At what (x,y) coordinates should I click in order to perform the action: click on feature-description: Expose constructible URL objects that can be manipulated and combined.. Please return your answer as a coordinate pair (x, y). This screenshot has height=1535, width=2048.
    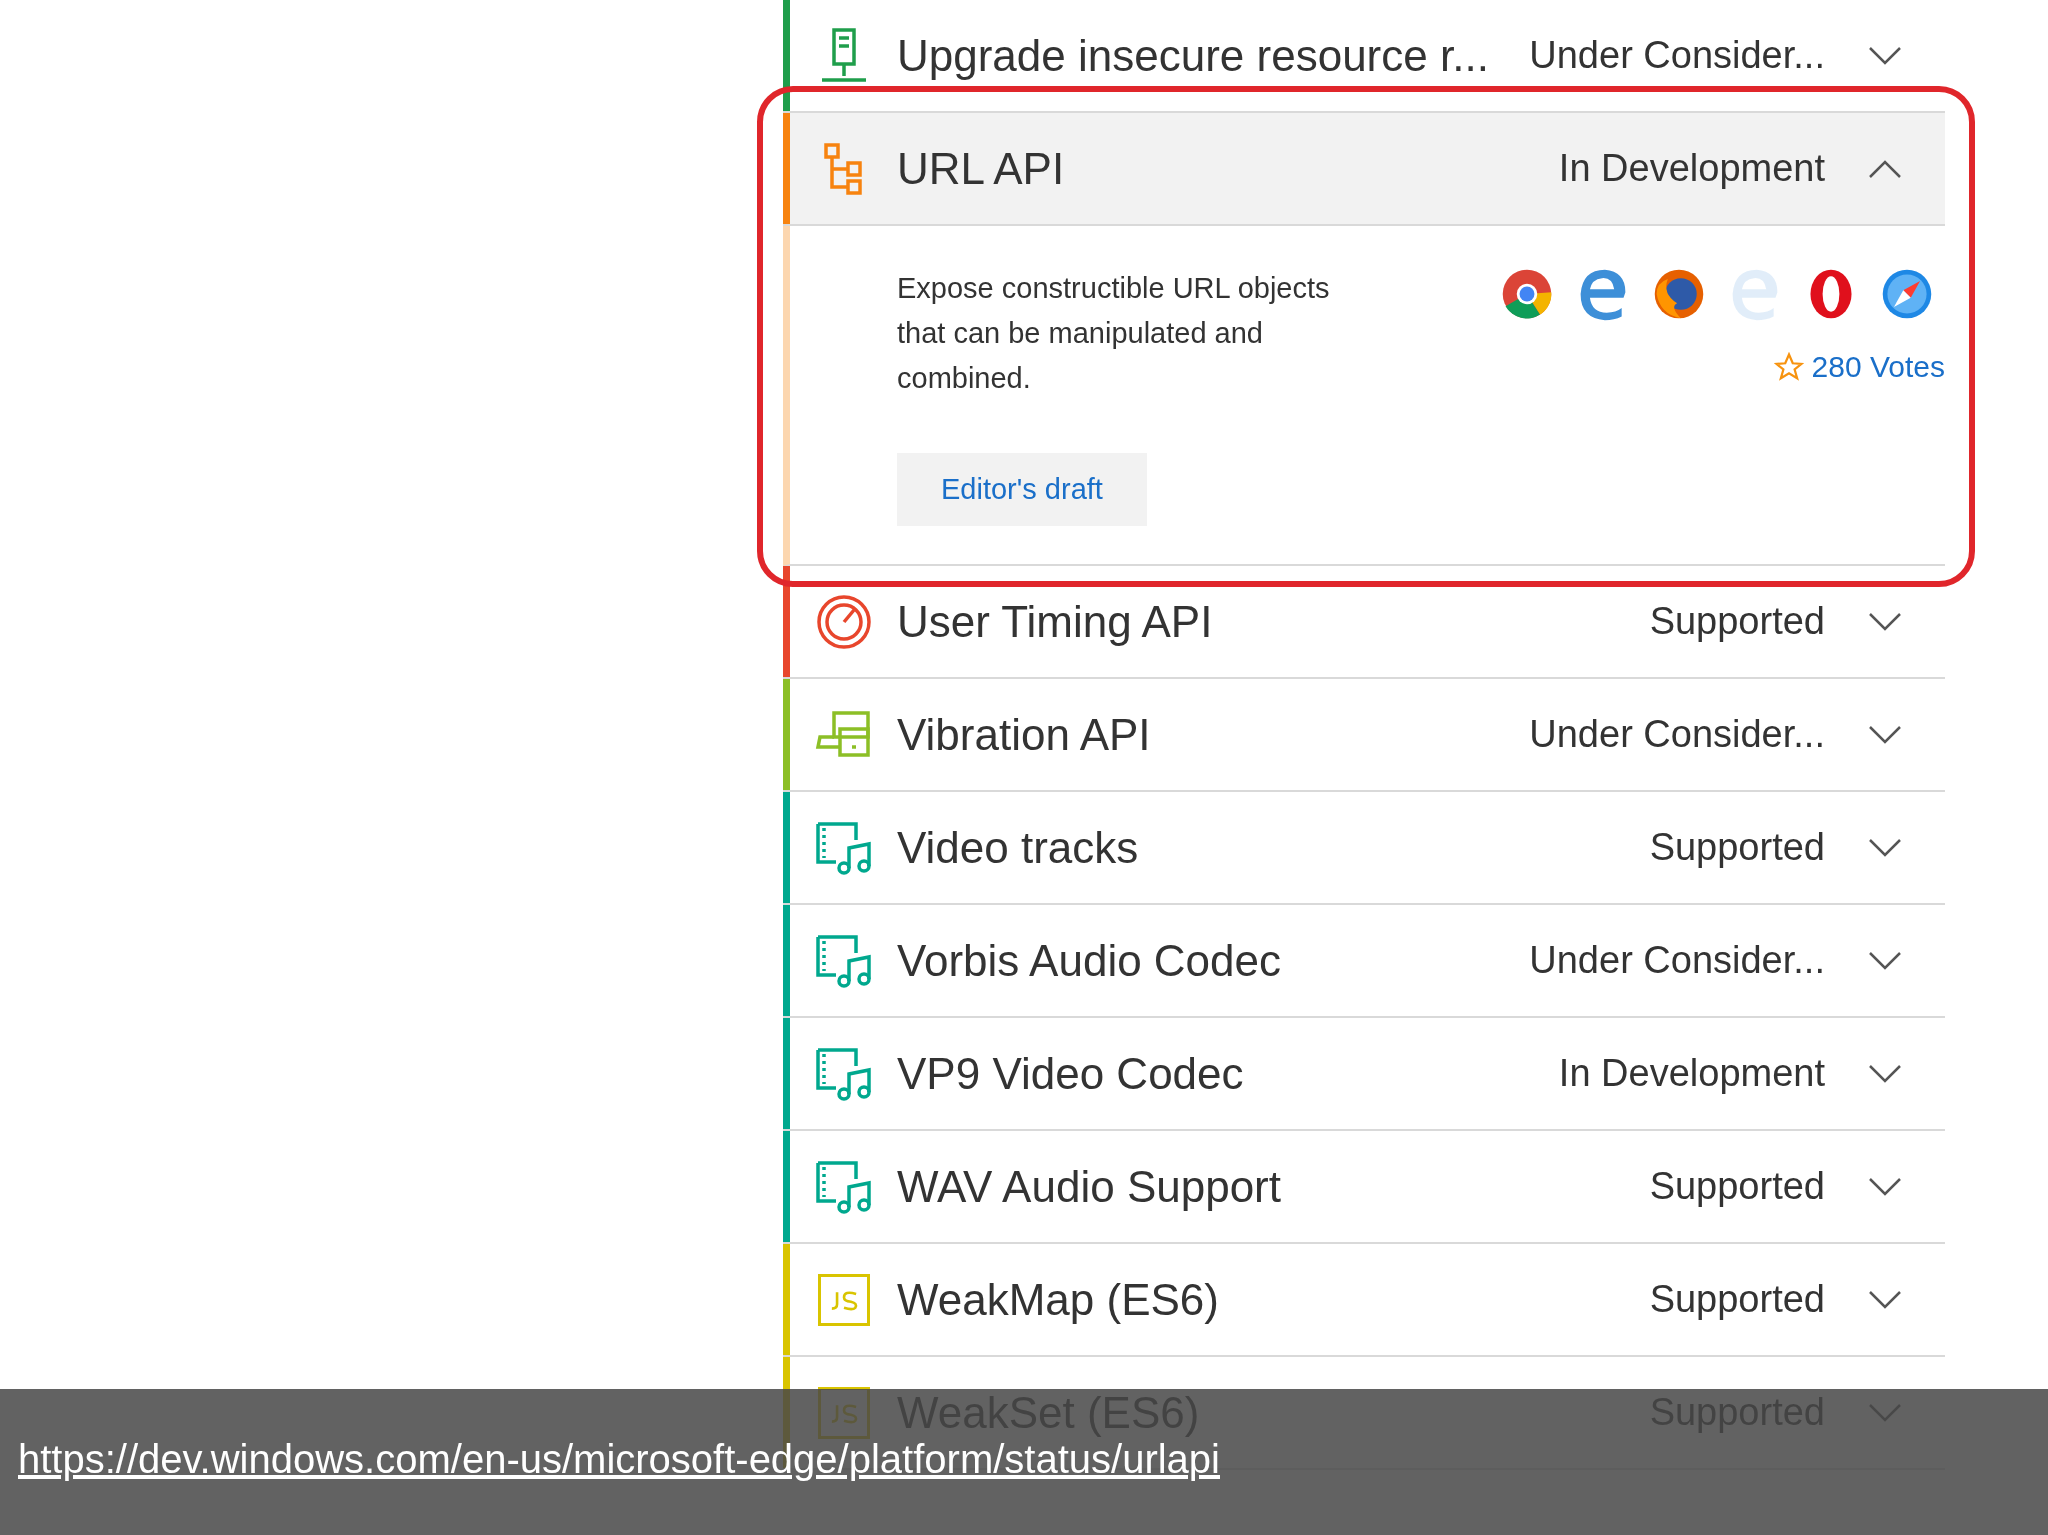
    Looking at the image, I should click on (1114, 333).